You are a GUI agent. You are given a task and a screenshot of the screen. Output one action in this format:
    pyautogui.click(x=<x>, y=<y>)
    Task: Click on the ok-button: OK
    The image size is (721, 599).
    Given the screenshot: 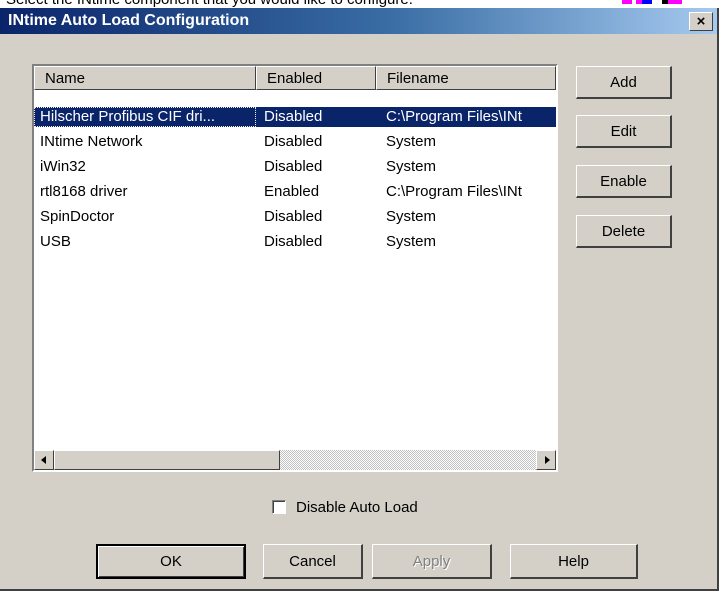 What is the action you would take?
    pyautogui.click(x=171, y=561)
    